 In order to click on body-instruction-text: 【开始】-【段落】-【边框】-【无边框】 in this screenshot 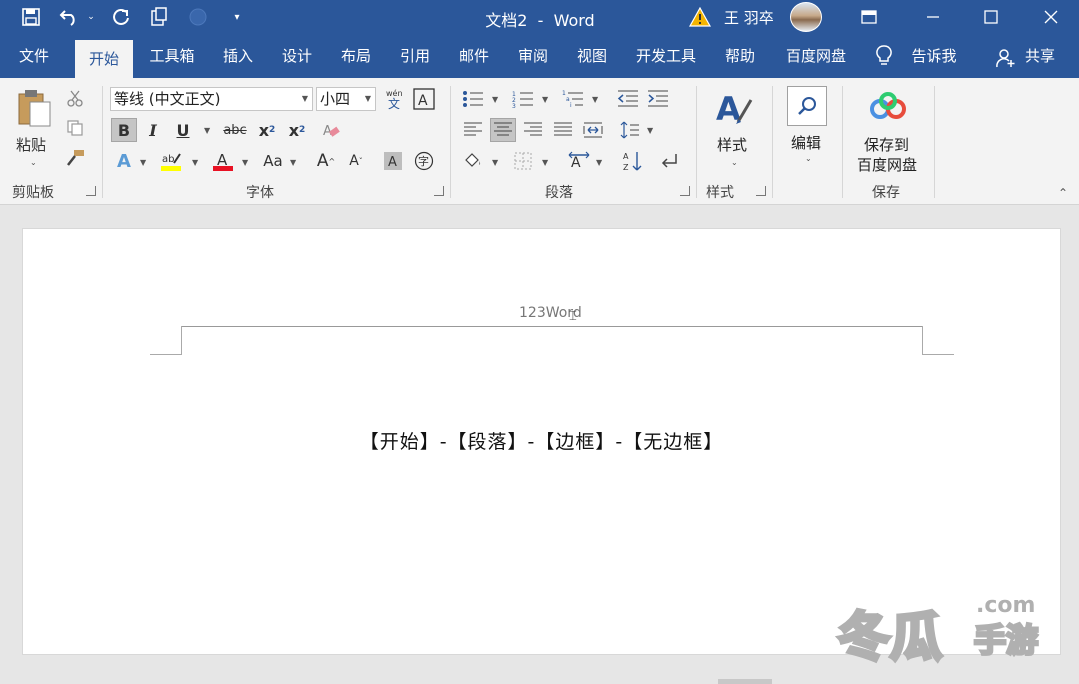, I will do `click(541, 440)`.